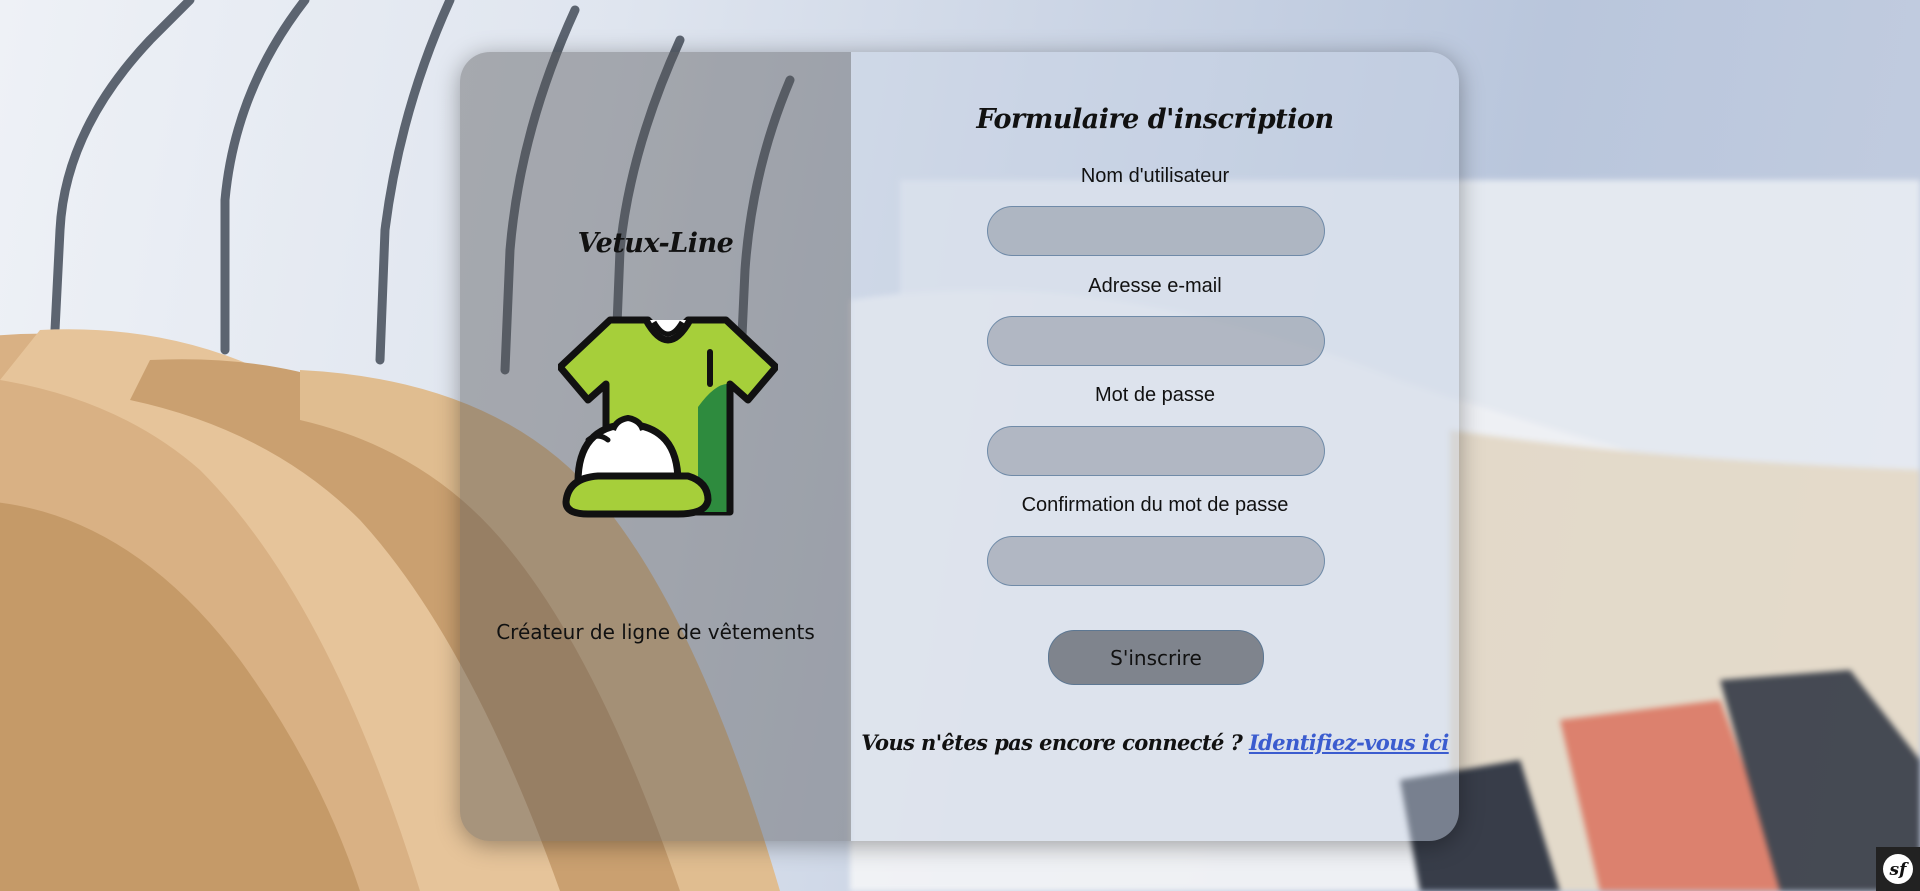 This screenshot has height=891, width=1920. I want to click on signup-button: S'inscrire, so click(1156, 657).